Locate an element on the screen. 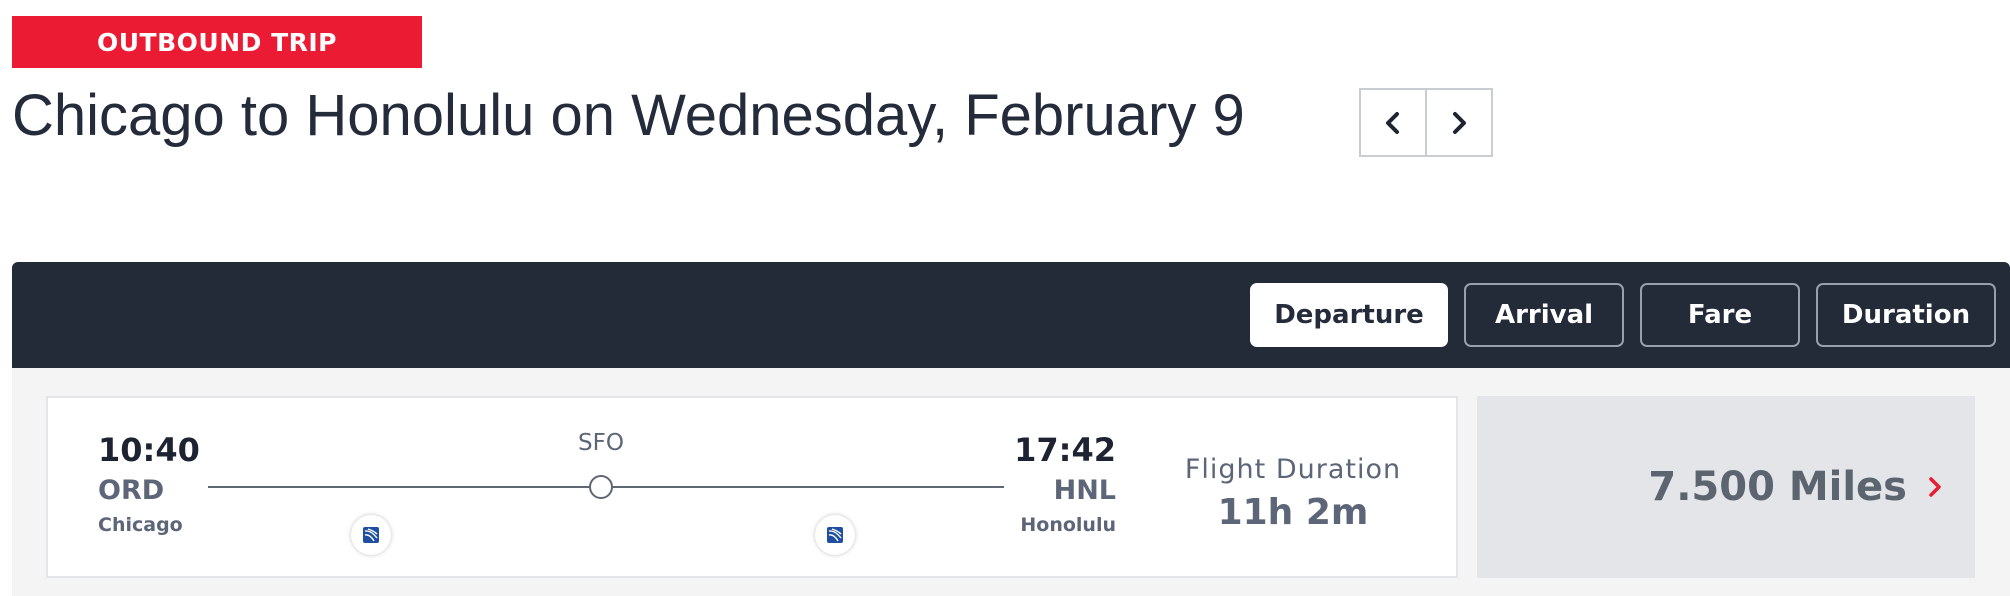 This screenshot has width=2010, height=596. departure-info: 10:40 ORD Chicago is located at coordinates (149, 484).